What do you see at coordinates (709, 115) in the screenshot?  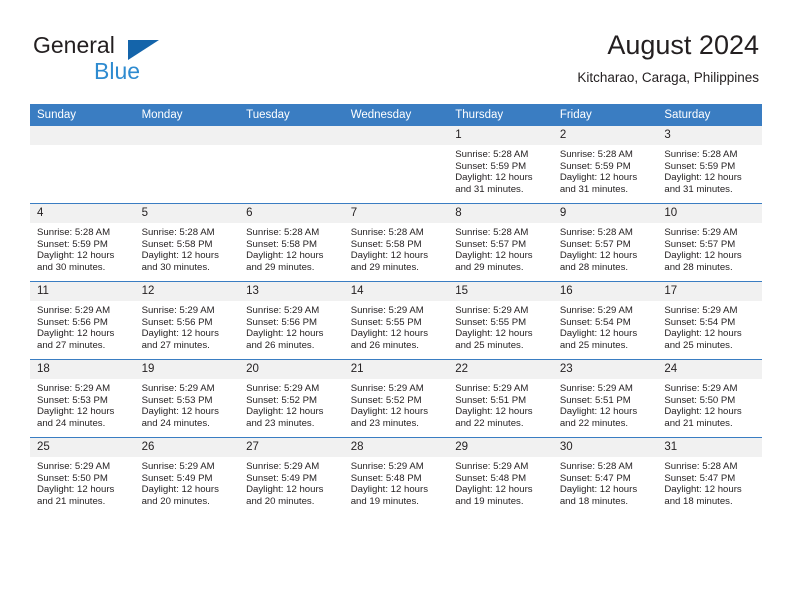 I see `weekday-header-saturday: Saturday` at bounding box center [709, 115].